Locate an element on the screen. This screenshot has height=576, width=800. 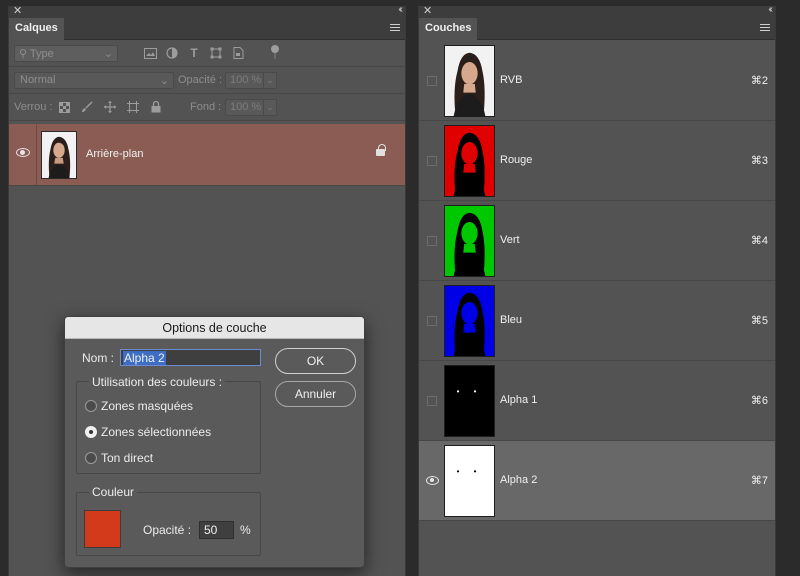
lock-transparent-pixels-icon is located at coordinates (64, 107).